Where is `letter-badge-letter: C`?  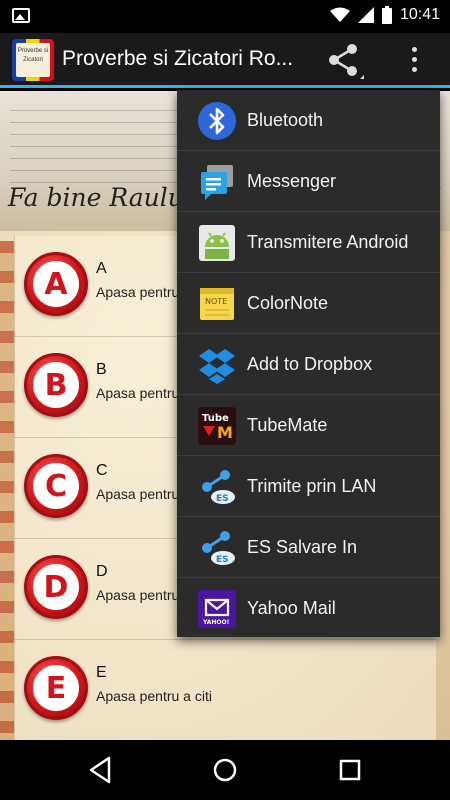
letter-badge-letter: C is located at coordinates (56, 486).